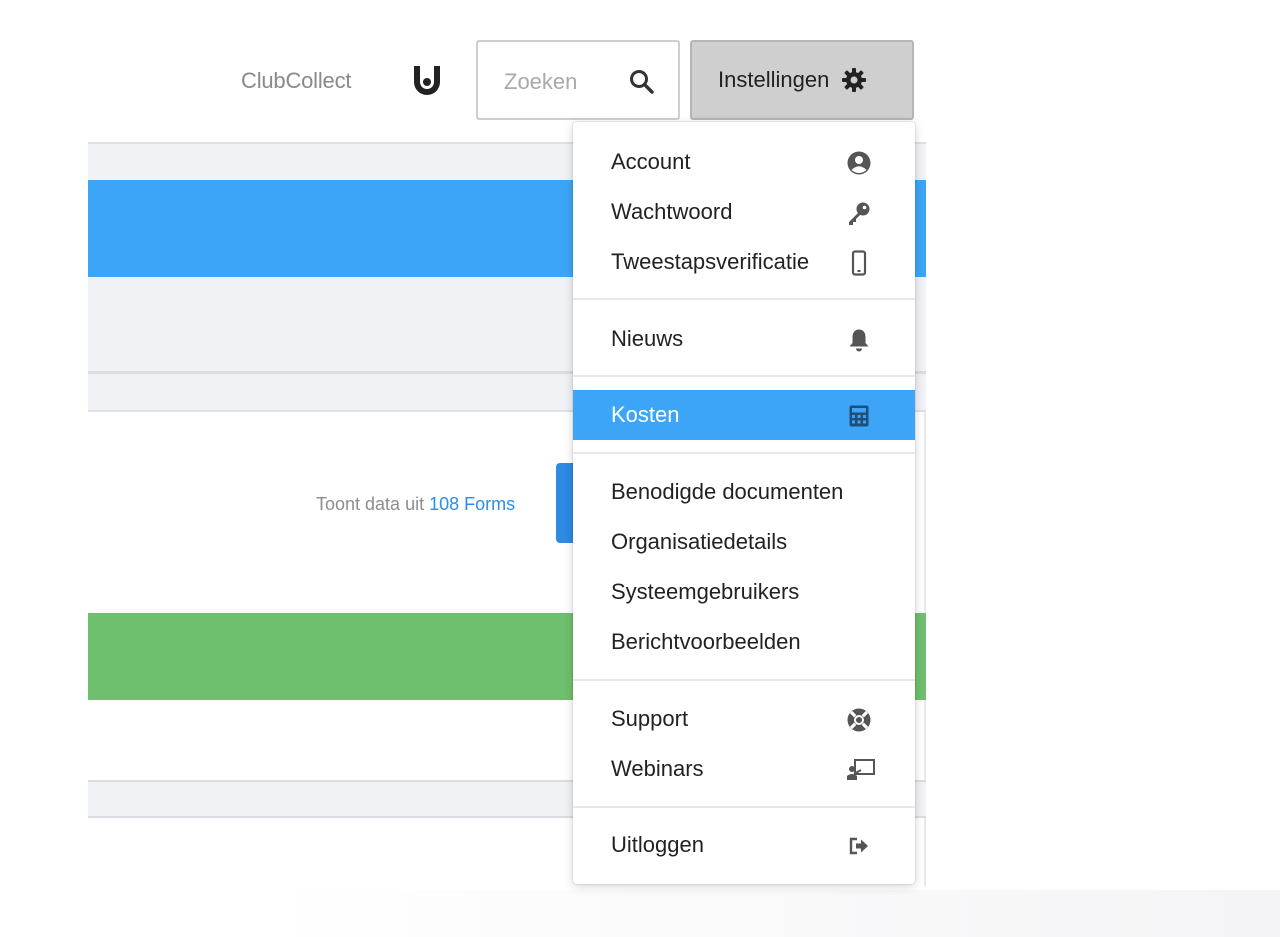 The image size is (1280, 937). I want to click on menu-item-label: Nieuws, so click(647, 338).